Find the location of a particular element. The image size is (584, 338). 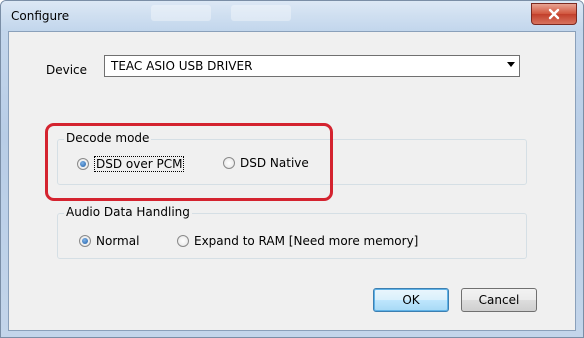

audio-option-label: Expand to RAM [Need more memory] is located at coordinates (306, 241).